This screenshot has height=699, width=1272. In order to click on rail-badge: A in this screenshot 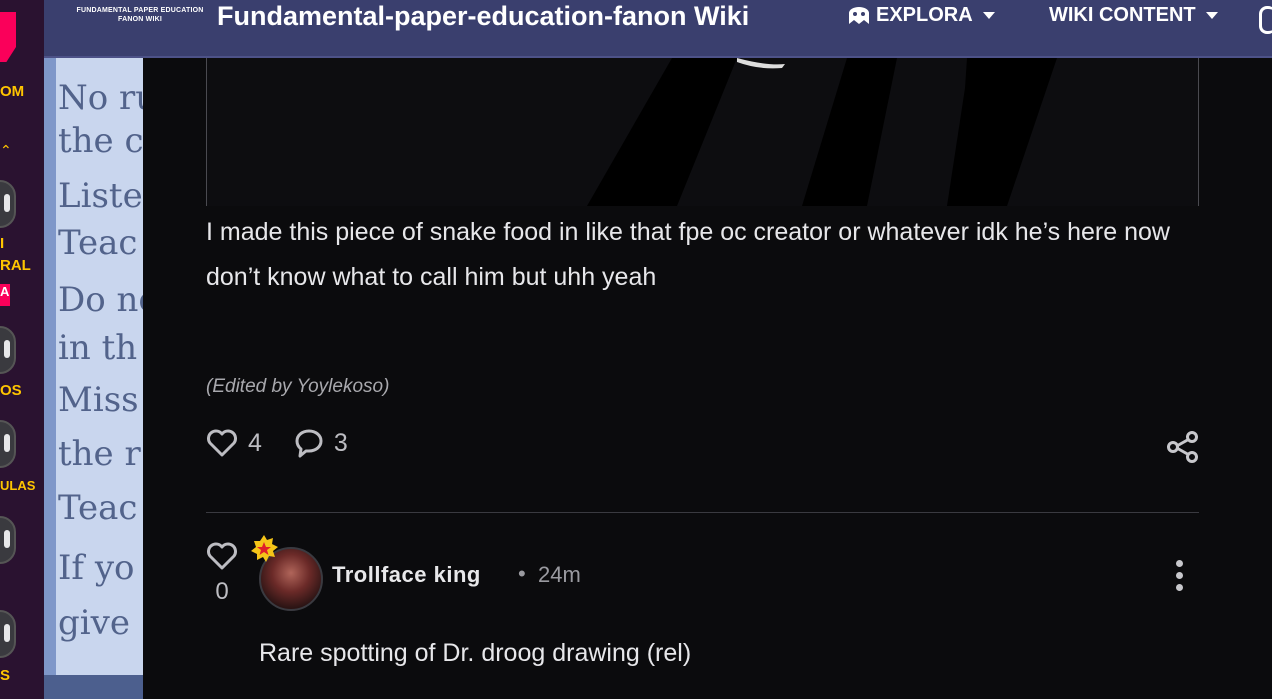, I will do `click(5, 295)`.